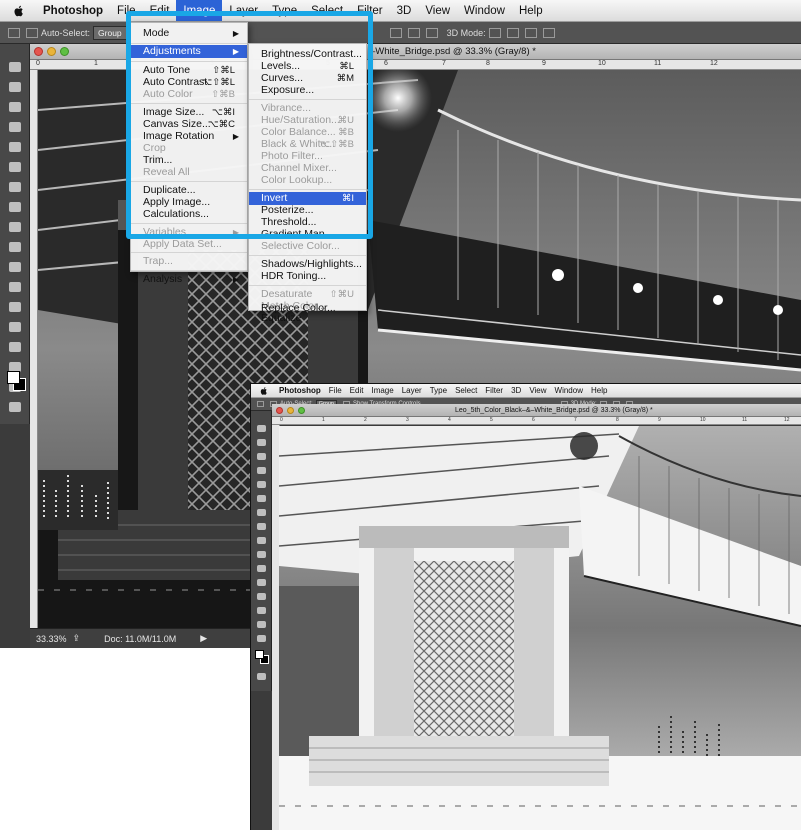 The height and width of the screenshot is (830, 801). What do you see at coordinates (274, 198) in the screenshot?
I see `menu-item-label: Invert` at bounding box center [274, 198].